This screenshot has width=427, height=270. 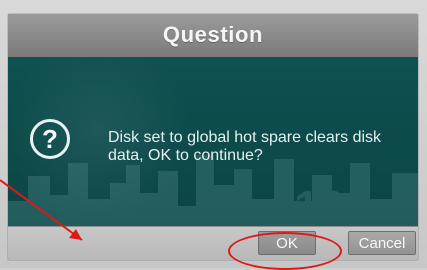 What do you see at coordinates (50, 139) in the screenshot?
I see `question-icon: ?` at bounding box center [50, 139].